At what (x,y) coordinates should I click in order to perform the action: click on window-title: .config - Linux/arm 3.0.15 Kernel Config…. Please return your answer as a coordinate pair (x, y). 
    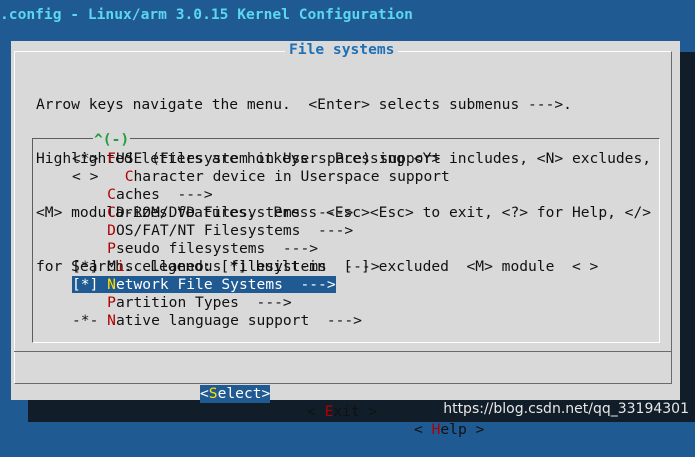
    Looking at the image, I should click on (206, 14).